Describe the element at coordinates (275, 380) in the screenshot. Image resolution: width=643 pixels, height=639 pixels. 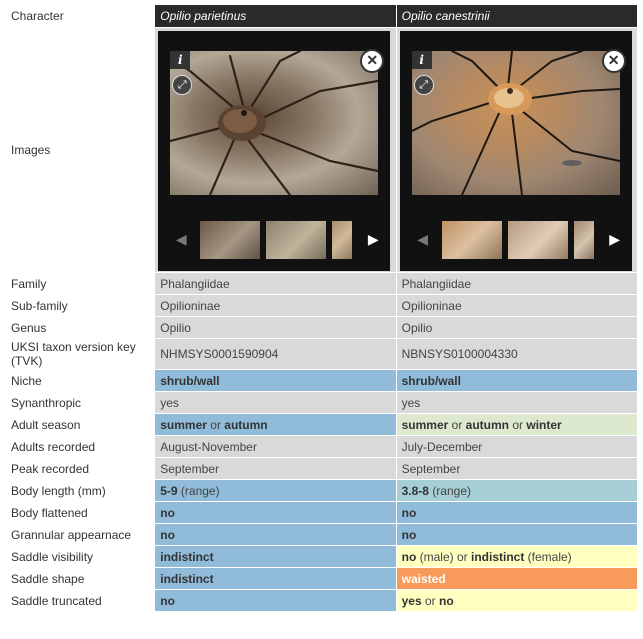
I see `value-cell: shrub/wall` at that location.